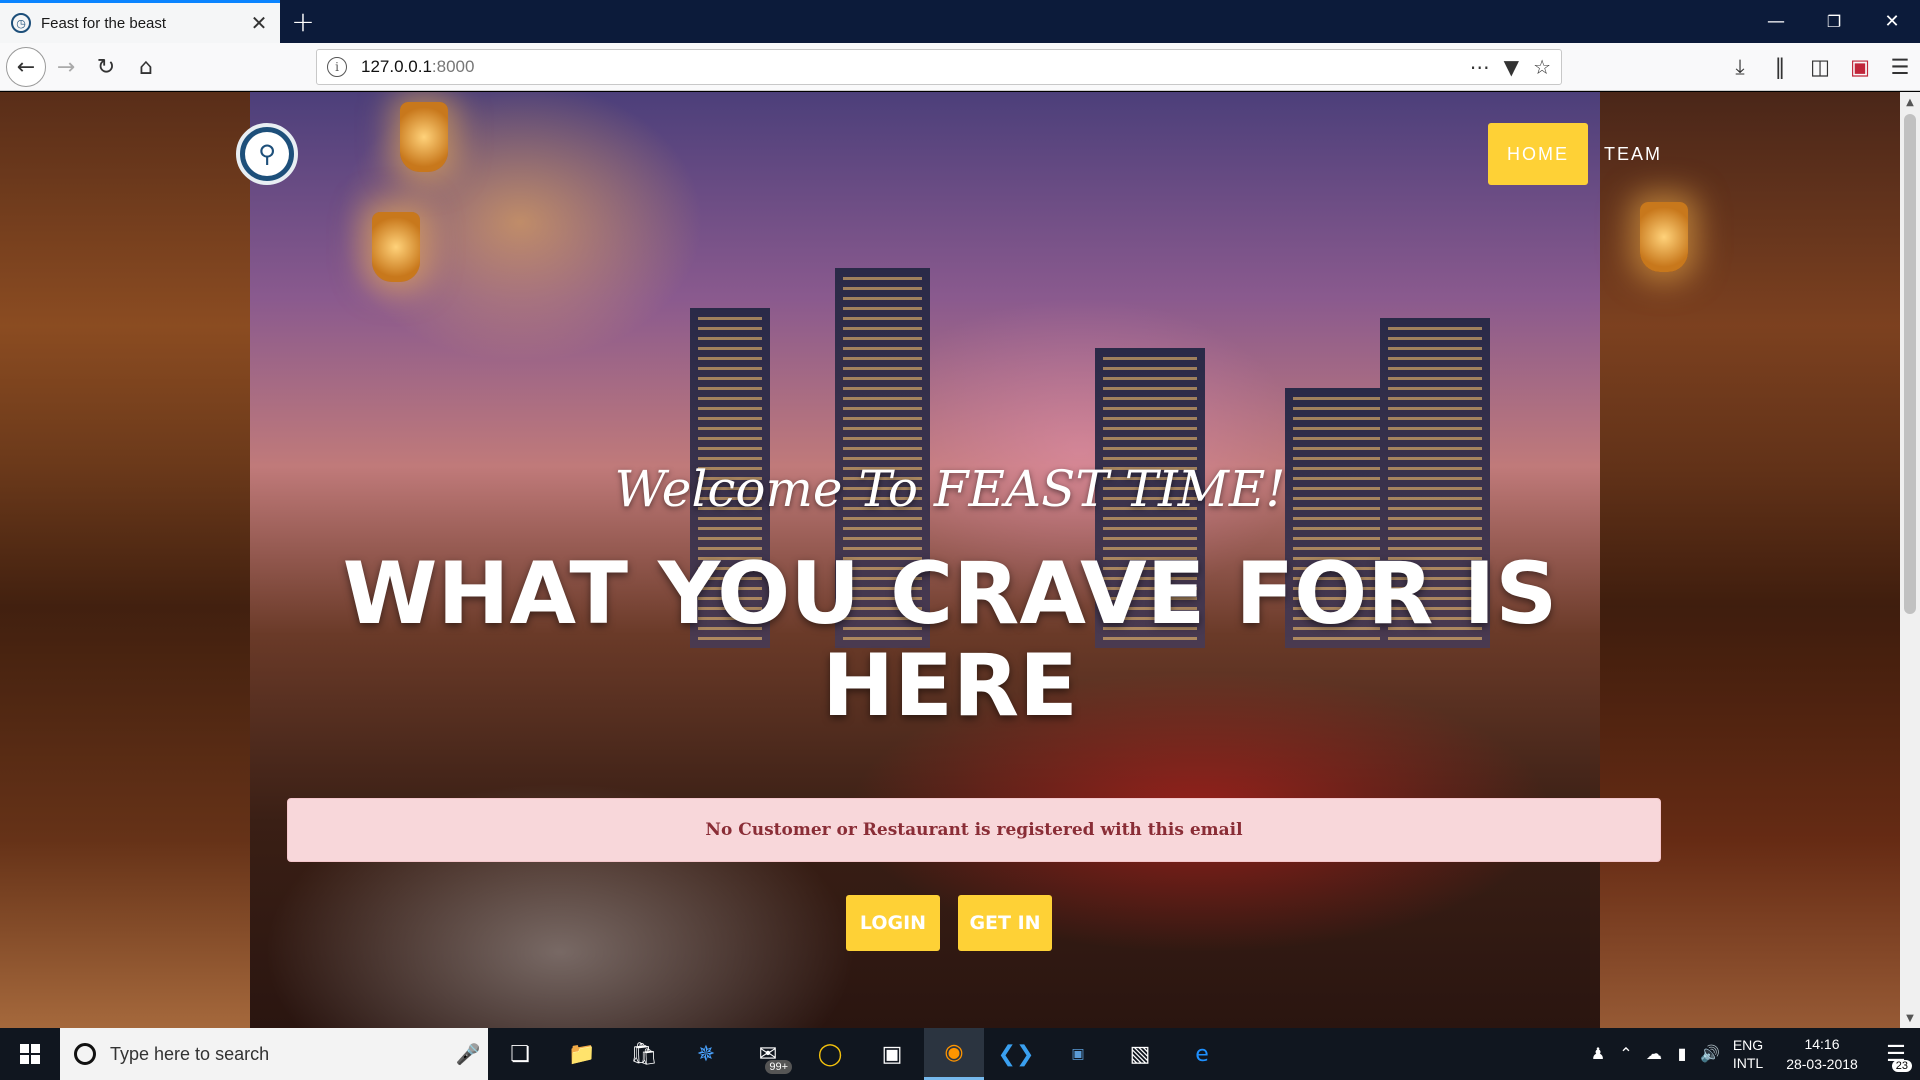 This screenshot has width=1920, height=1080. Describe the element at coordinates (1860, 67) in the screenshot. I see `extension-icon: ▣` at that location.